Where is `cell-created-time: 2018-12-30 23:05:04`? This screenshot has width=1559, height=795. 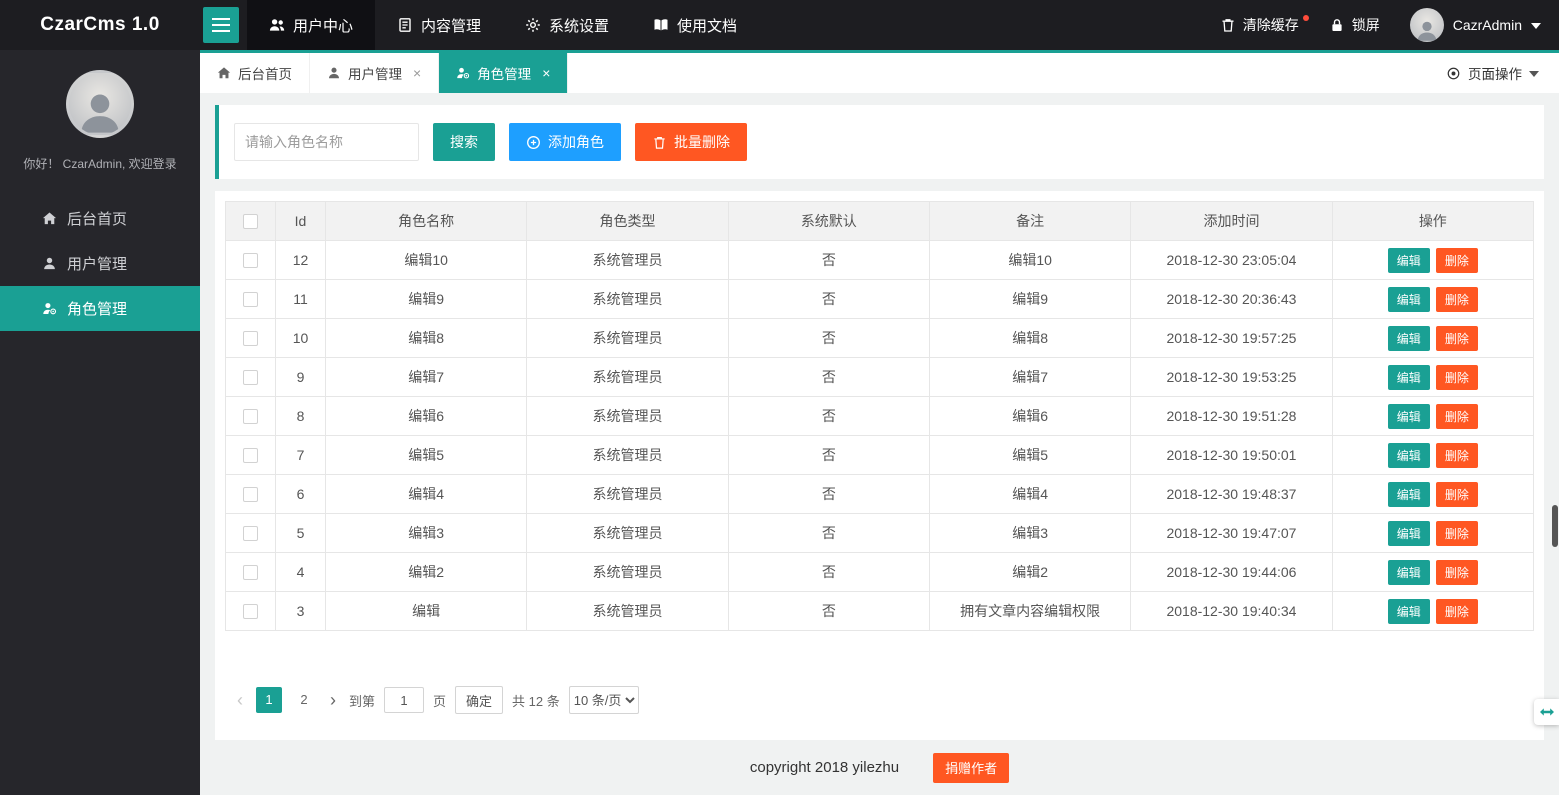
cell-created-time: 2018-12-30 23:05:04 is located at coordinates (1231, 260).